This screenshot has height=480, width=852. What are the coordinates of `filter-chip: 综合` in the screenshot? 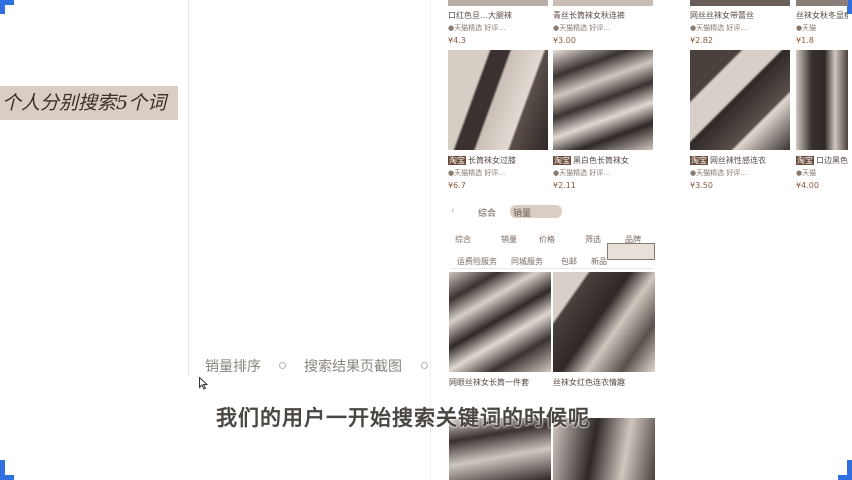 It's located at (463, 239).